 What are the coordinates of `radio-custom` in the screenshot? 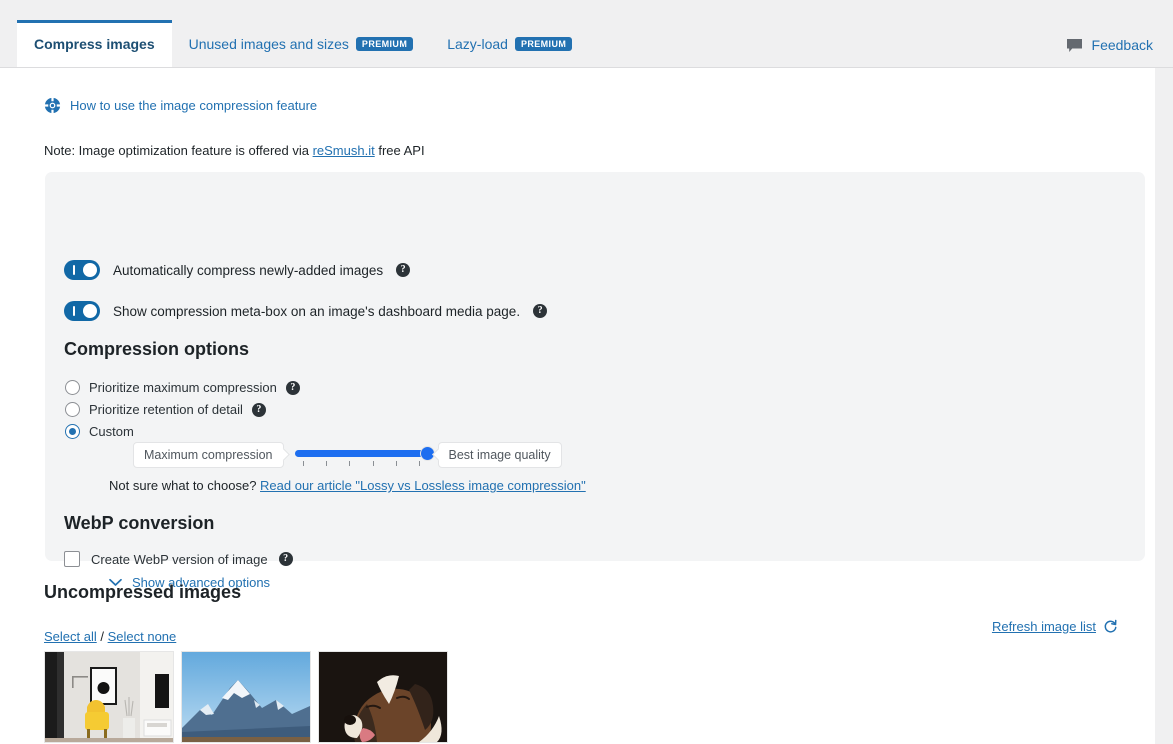 It's located at (72, 431).